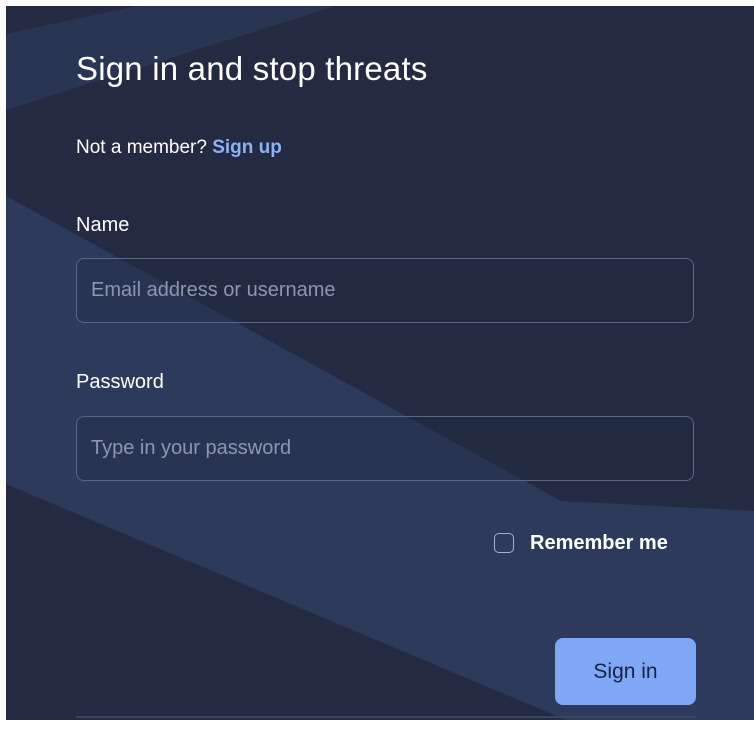 The image size is (754, 746). I want to click on password-label: Password, so click(120, 382).